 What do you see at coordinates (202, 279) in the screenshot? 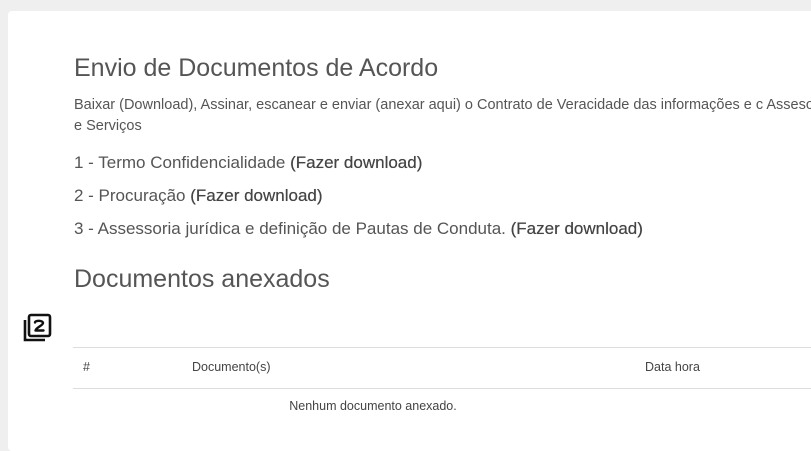
I see `attached-documents-title: Documentos anexados` at bounding box center [202, 279].